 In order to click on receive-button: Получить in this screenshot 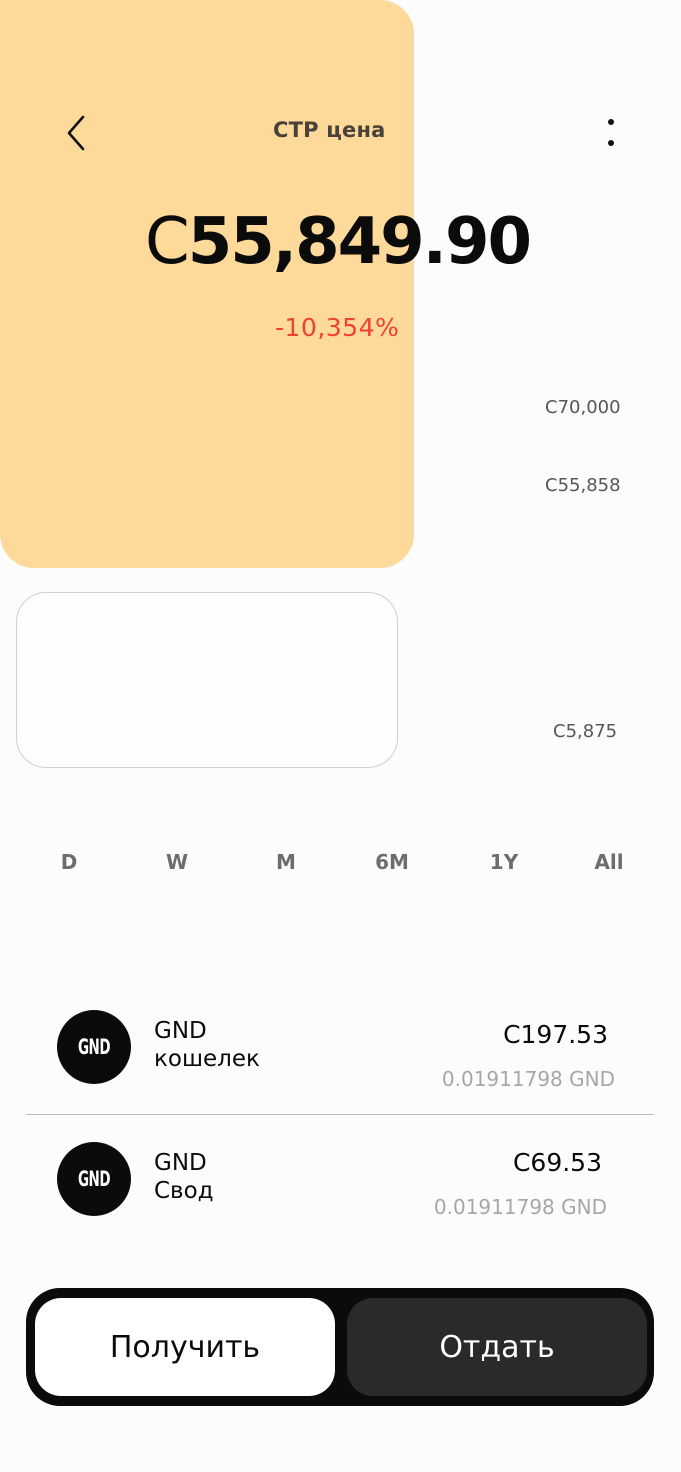, I will do `click(185, 1347)`.